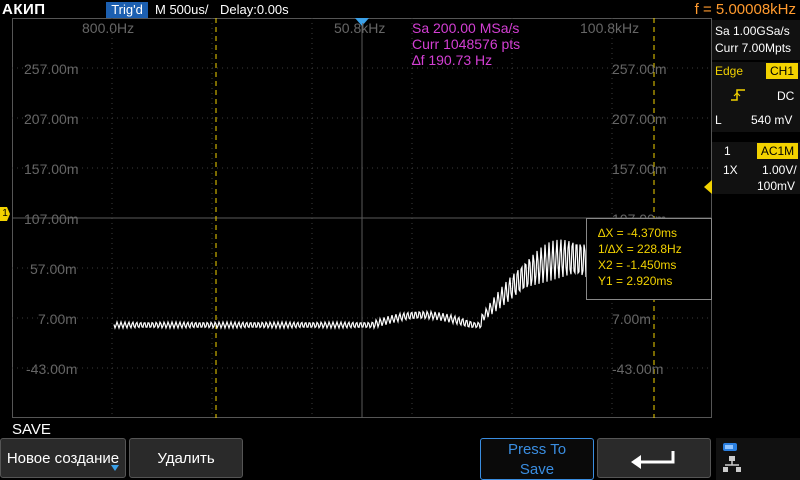 The image size is (800, 480). Describe the element at coordinates (729, 71) in the screenshot. I see `trigger-type-label: Edge` at that location.